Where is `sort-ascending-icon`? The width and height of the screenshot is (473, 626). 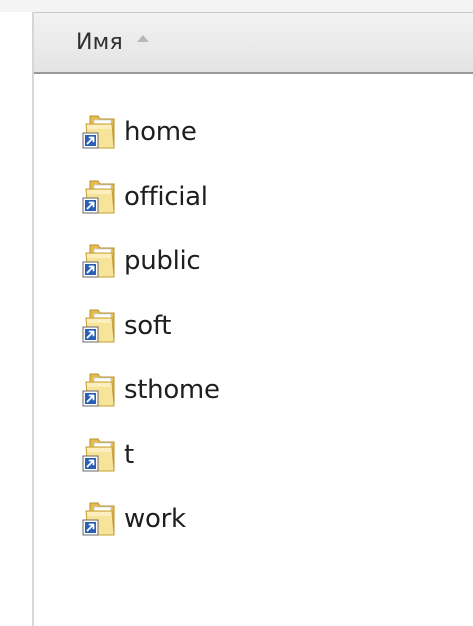
sort-ascending-icon is located at coordinates (142, 38).